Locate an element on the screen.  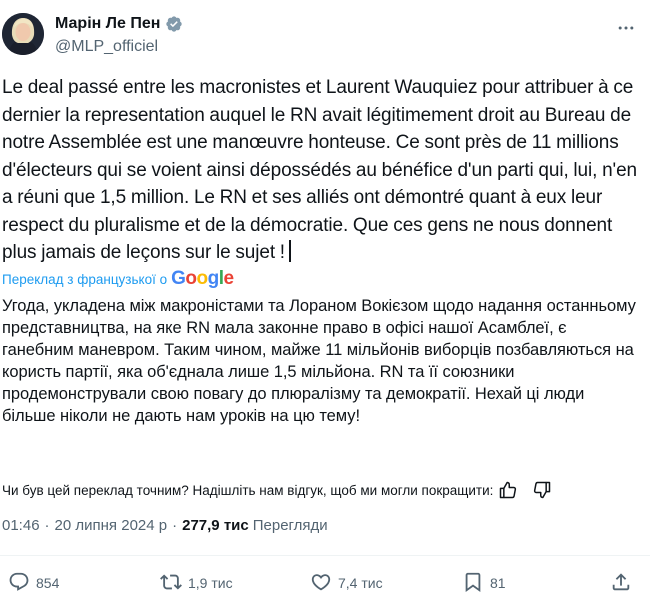
tweet-header: Марін Ле Пен @MLP_officiel is located at coordinates (325, 40).